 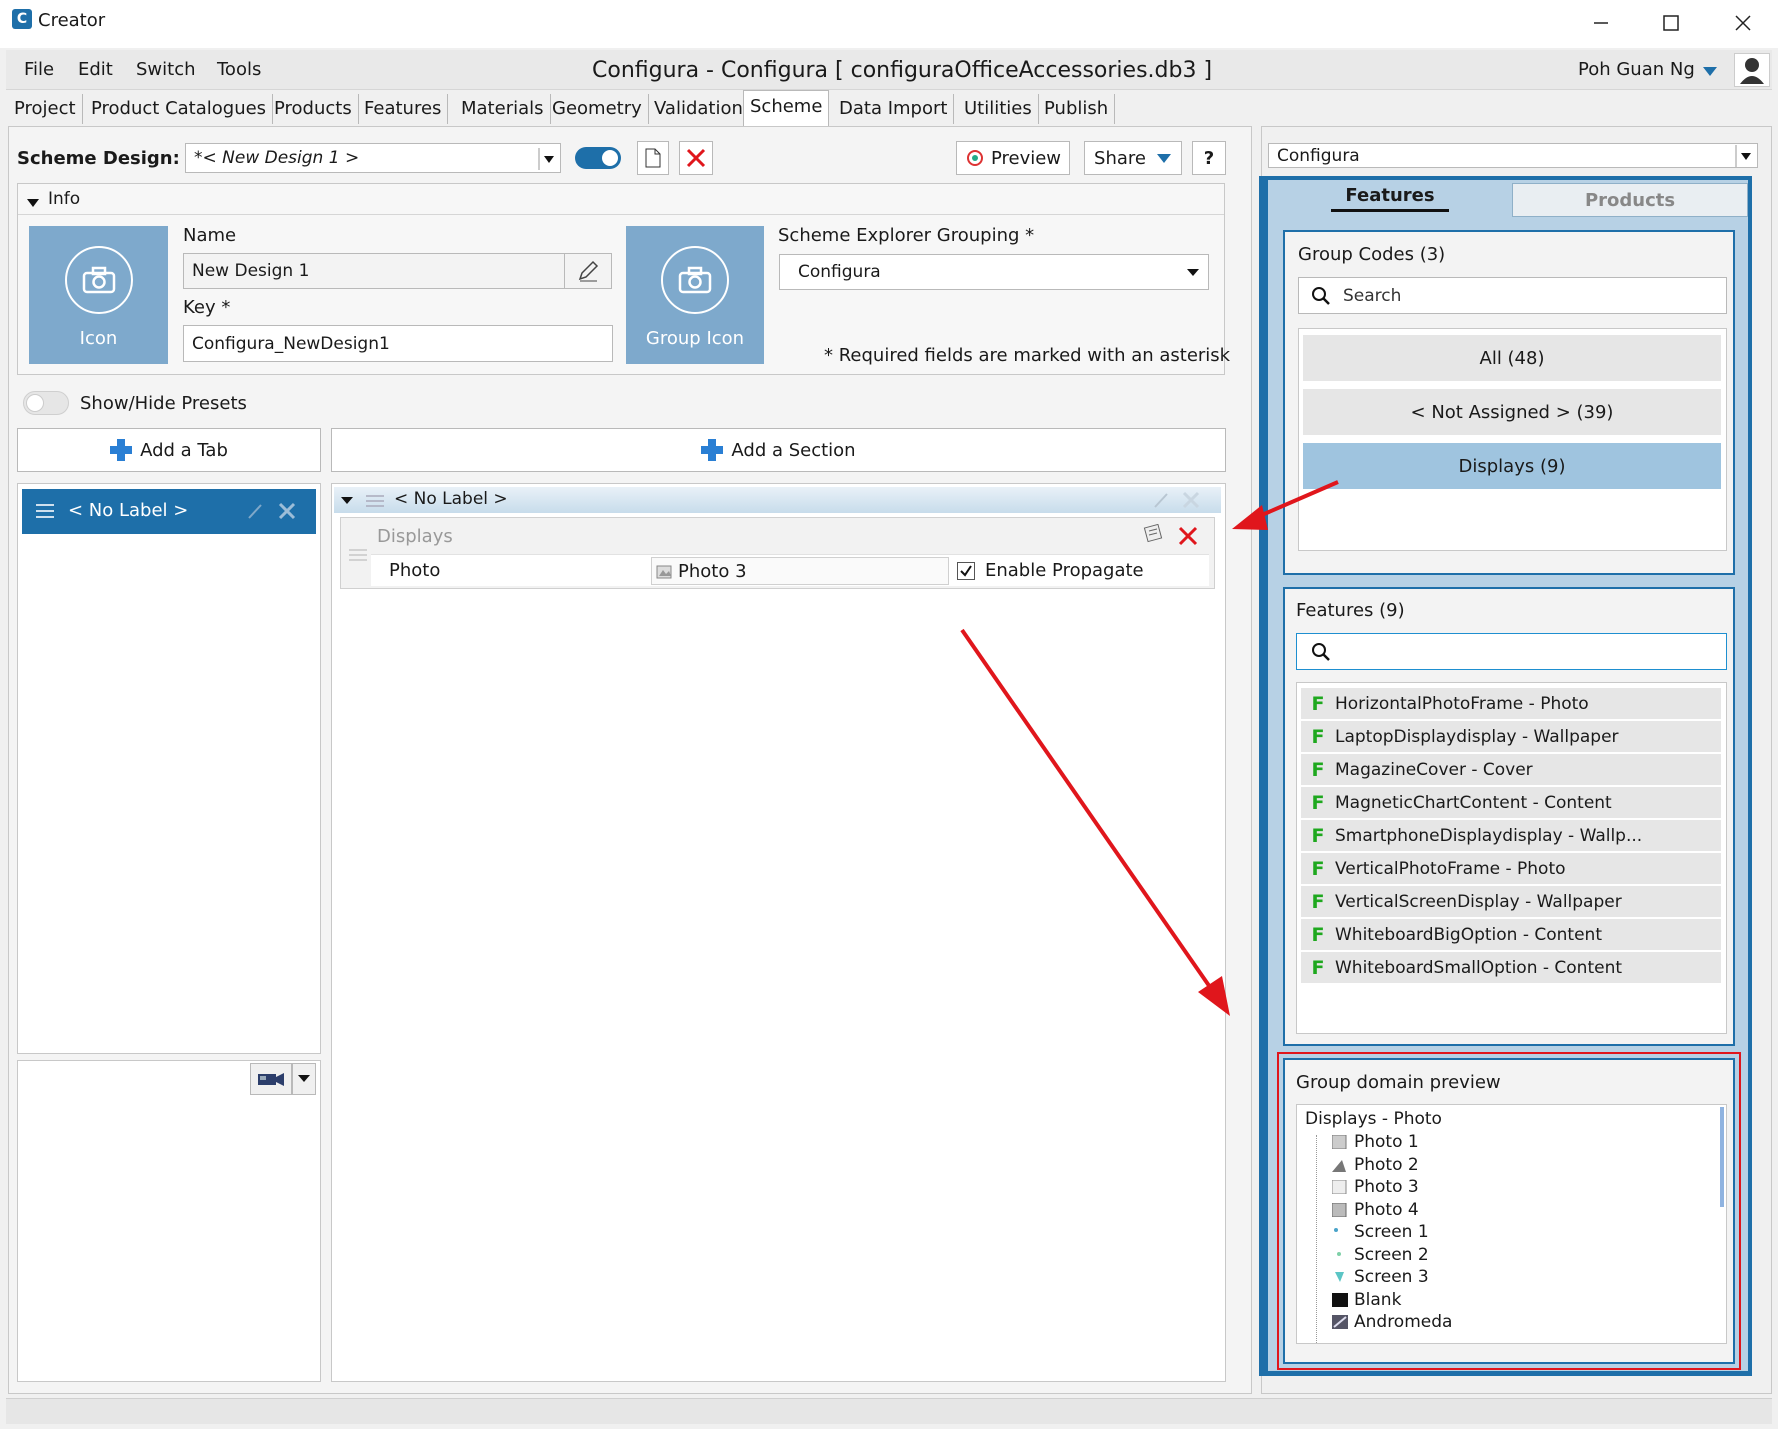 I want to click on annotation-arrow-down, so click(x=1095, y=822).